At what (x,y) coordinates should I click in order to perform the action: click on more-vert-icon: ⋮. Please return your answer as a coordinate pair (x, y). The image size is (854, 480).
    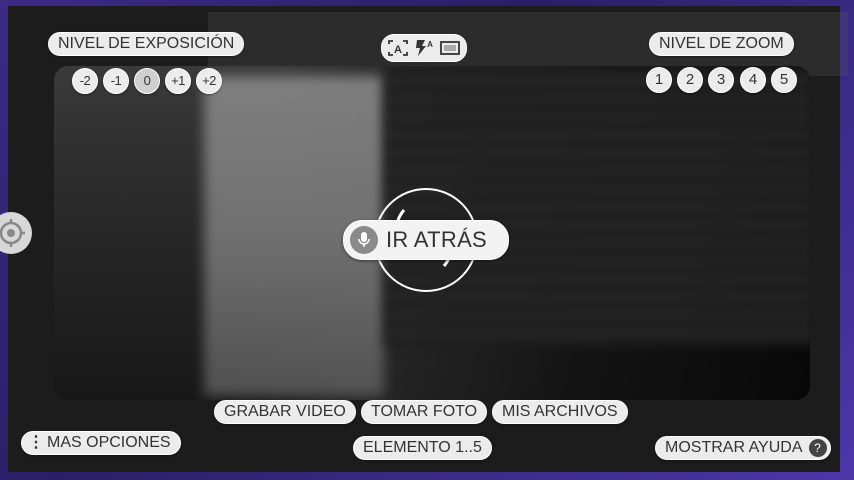
    Looking at the image, I should click on (36, 442).